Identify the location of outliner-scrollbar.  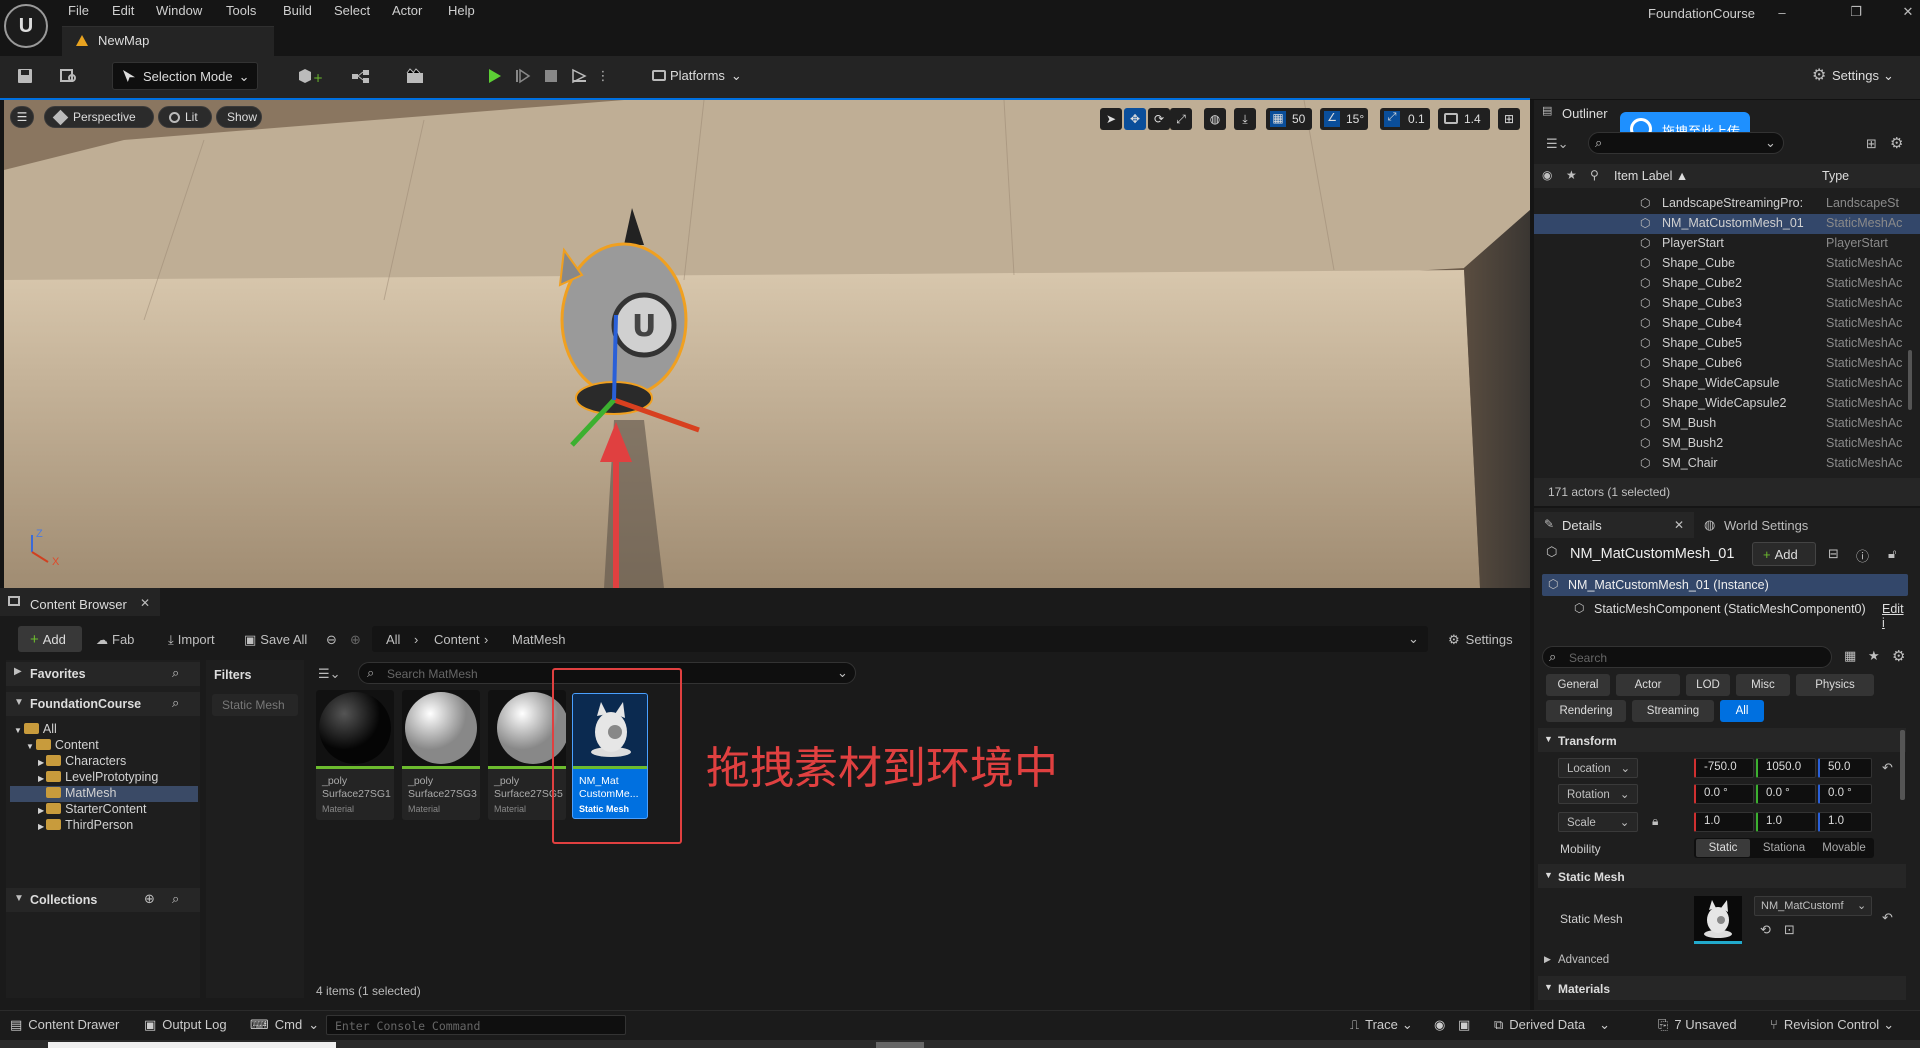
(1910, 380).